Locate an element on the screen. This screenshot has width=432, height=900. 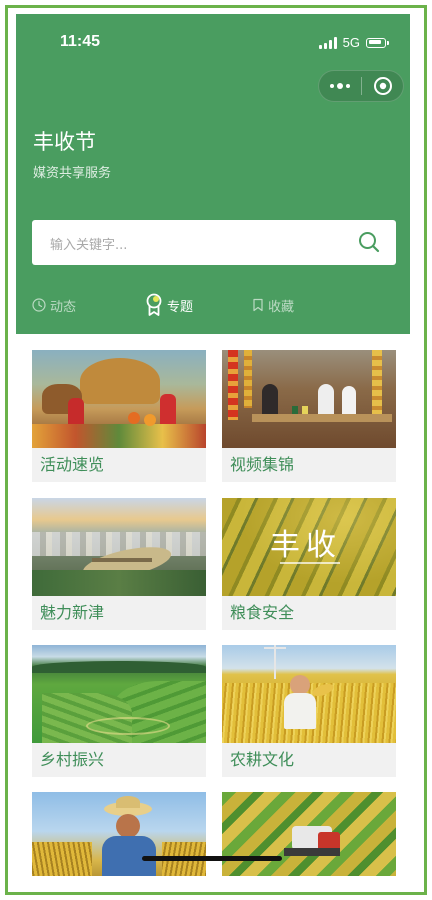
topic-card: 乡村振兴 is located at coordinates (119, 711).